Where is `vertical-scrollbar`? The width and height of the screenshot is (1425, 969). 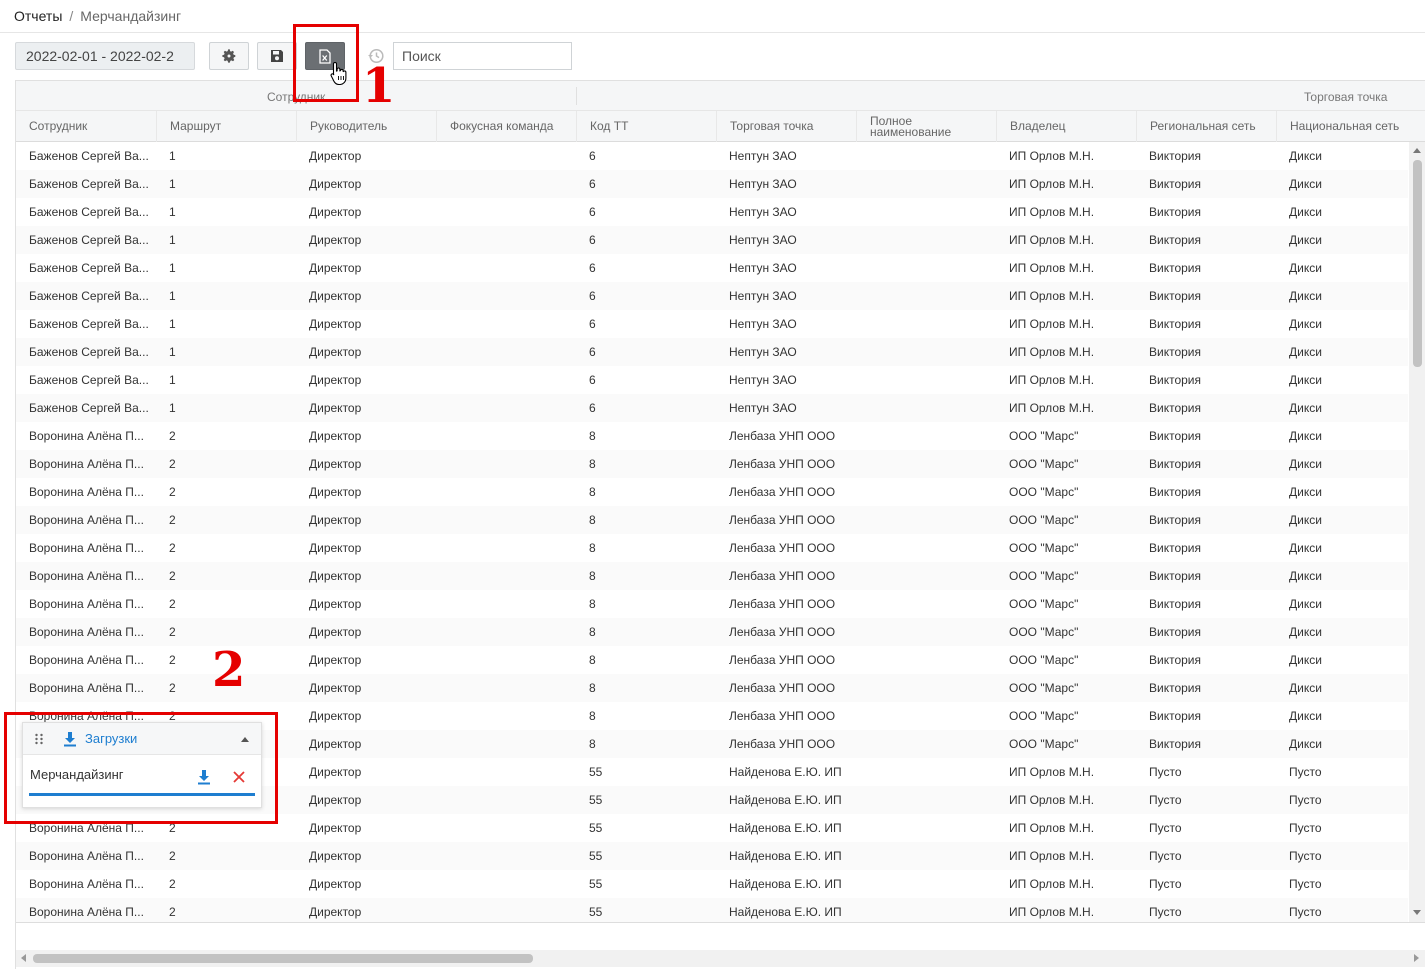 vertical-scrollbar is located at coordinates (1417, 532).